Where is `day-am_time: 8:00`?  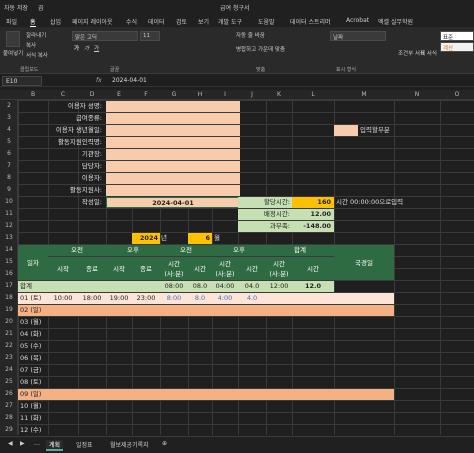 day-am_time: 8:00 is located at coordinates (174, 298).